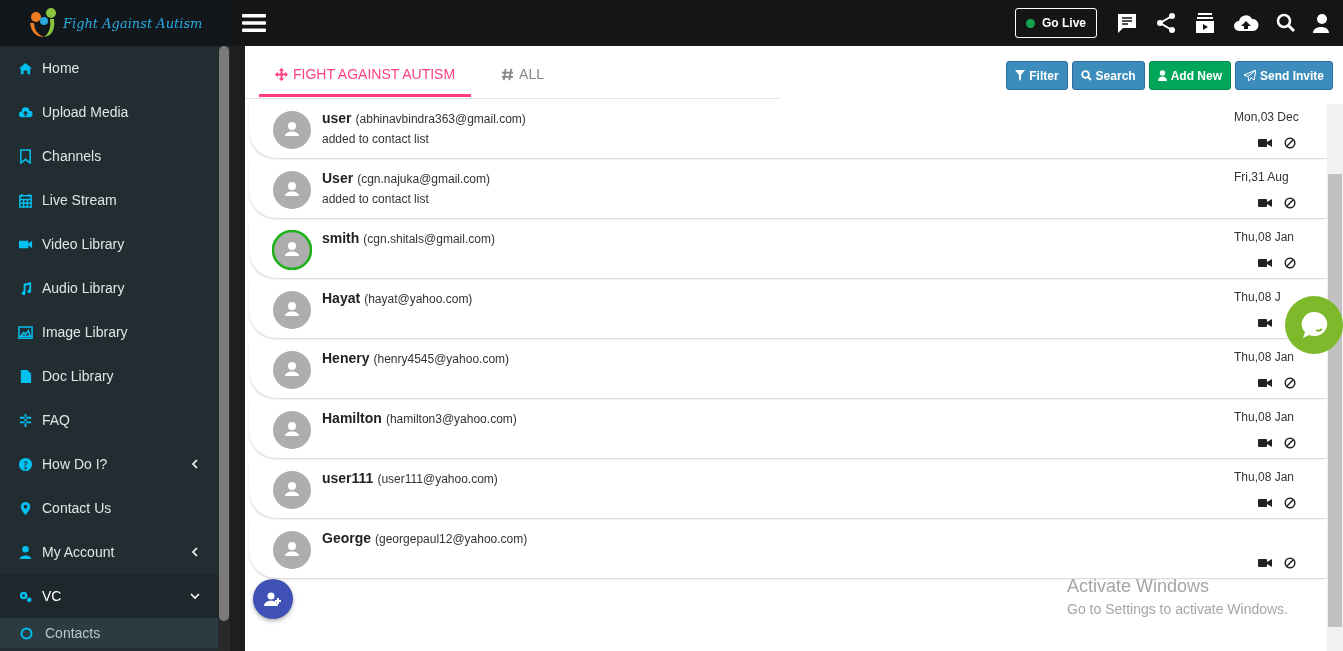 The height and width of the screenshot is (651, 1343). What do you see at coordinates (788, 549) in the screenshot?
I see `contact-row: George (georgepaul12@yahoo.com)` at bounding box center [788, 549].